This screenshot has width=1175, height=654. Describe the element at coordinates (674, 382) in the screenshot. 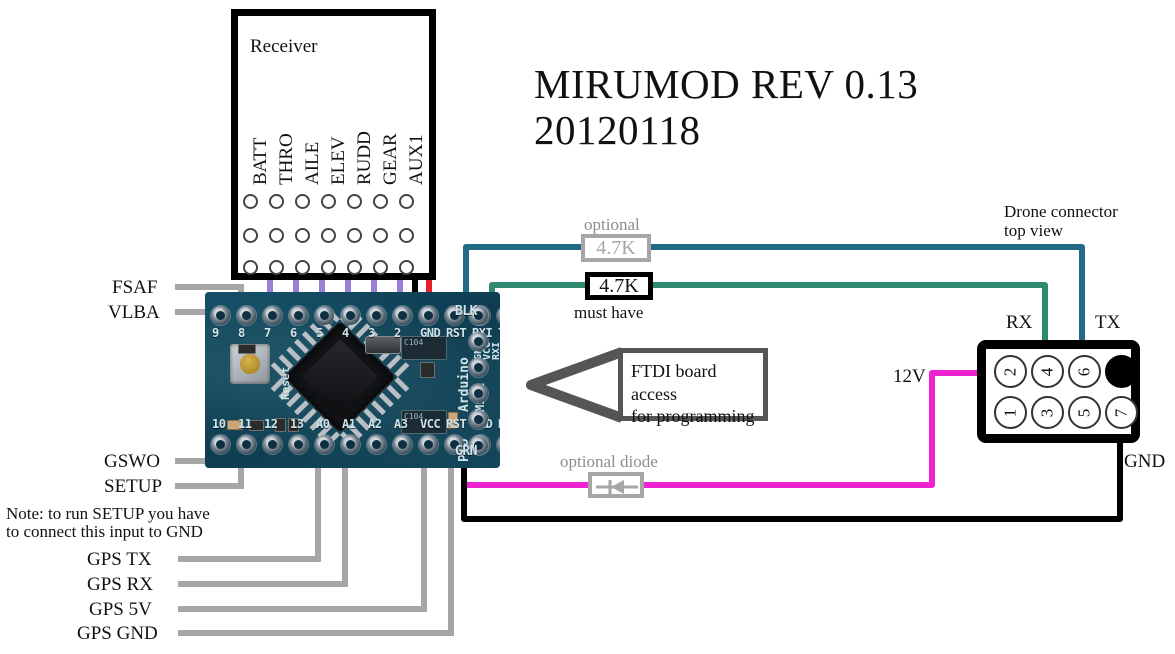

I see `ftdi-callout-line1: FTDI board access` at that location.